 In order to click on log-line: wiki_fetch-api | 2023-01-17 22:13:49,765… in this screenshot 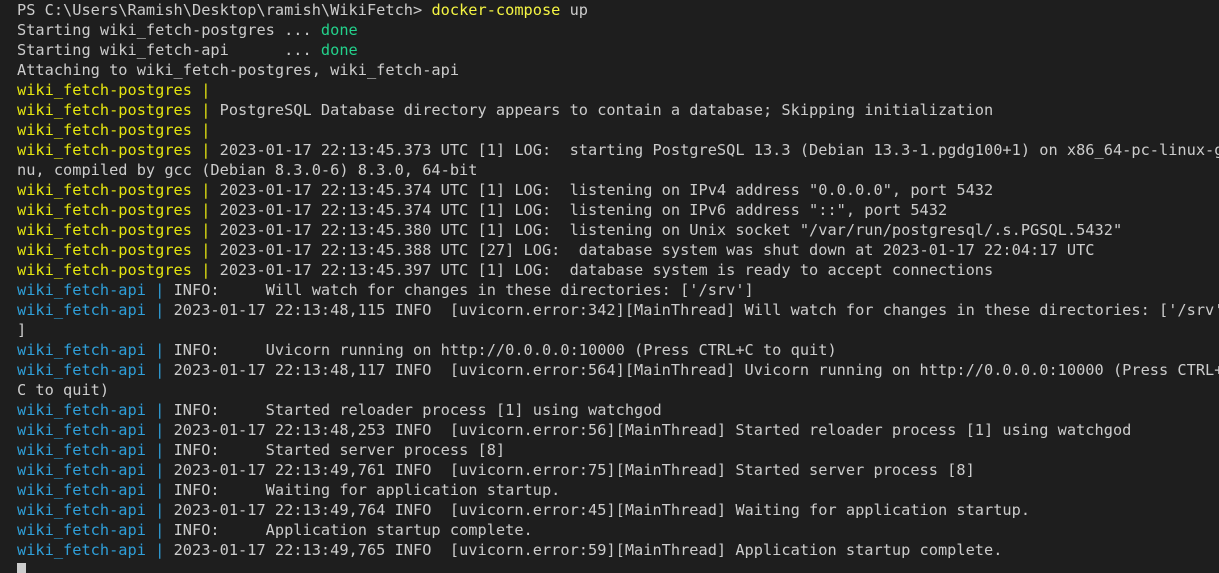, I will do `click(618, 550)`.